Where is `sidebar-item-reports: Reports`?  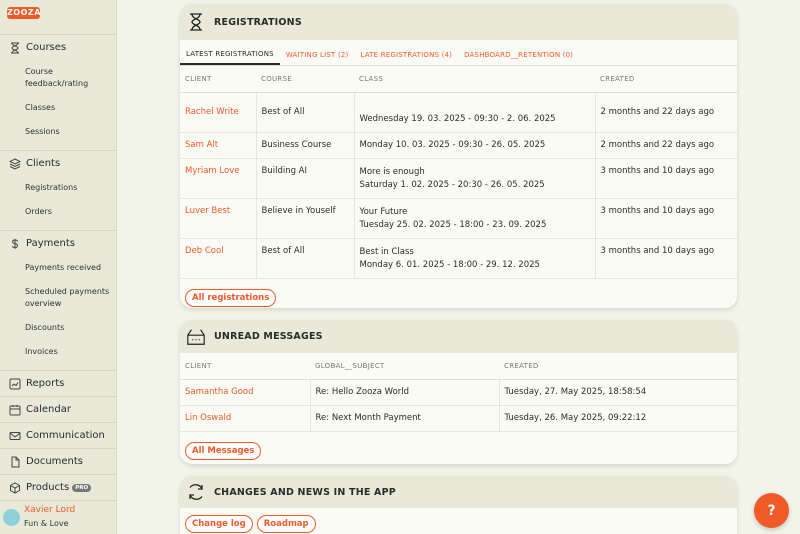 sidebar-item-reports: Reports is located at coordinates (58, 383).